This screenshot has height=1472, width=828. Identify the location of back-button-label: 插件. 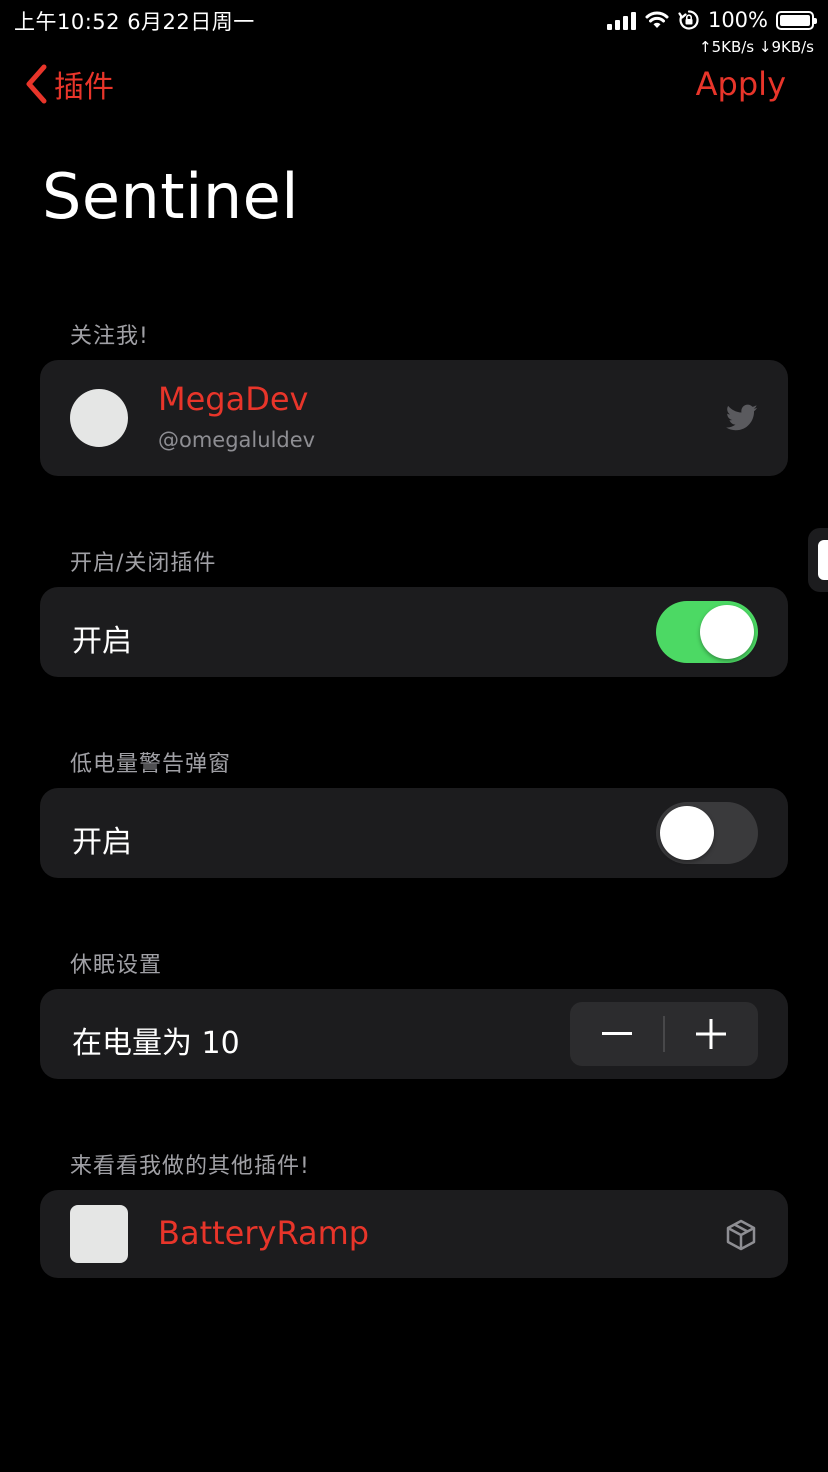
(84, 87).